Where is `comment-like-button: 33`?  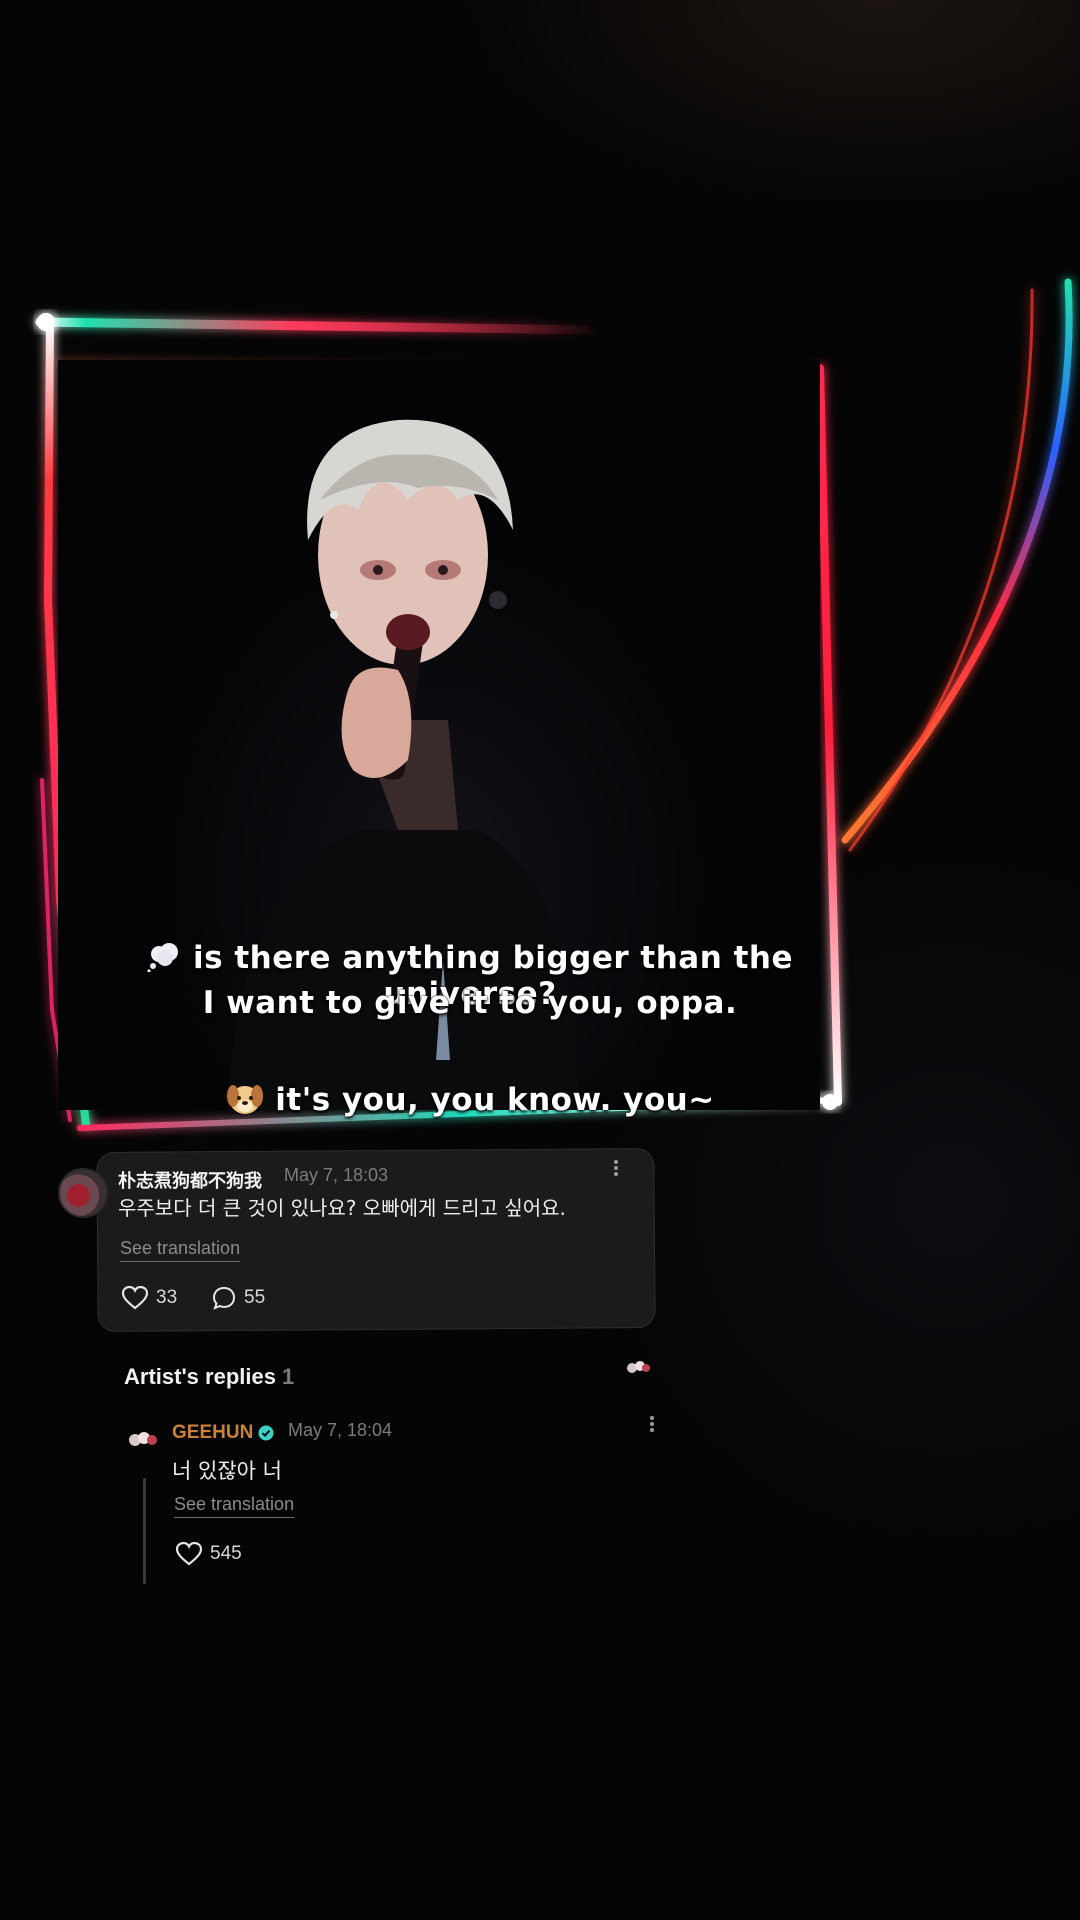 comment-like-button: 33 is located at coordinates (149, 1298).